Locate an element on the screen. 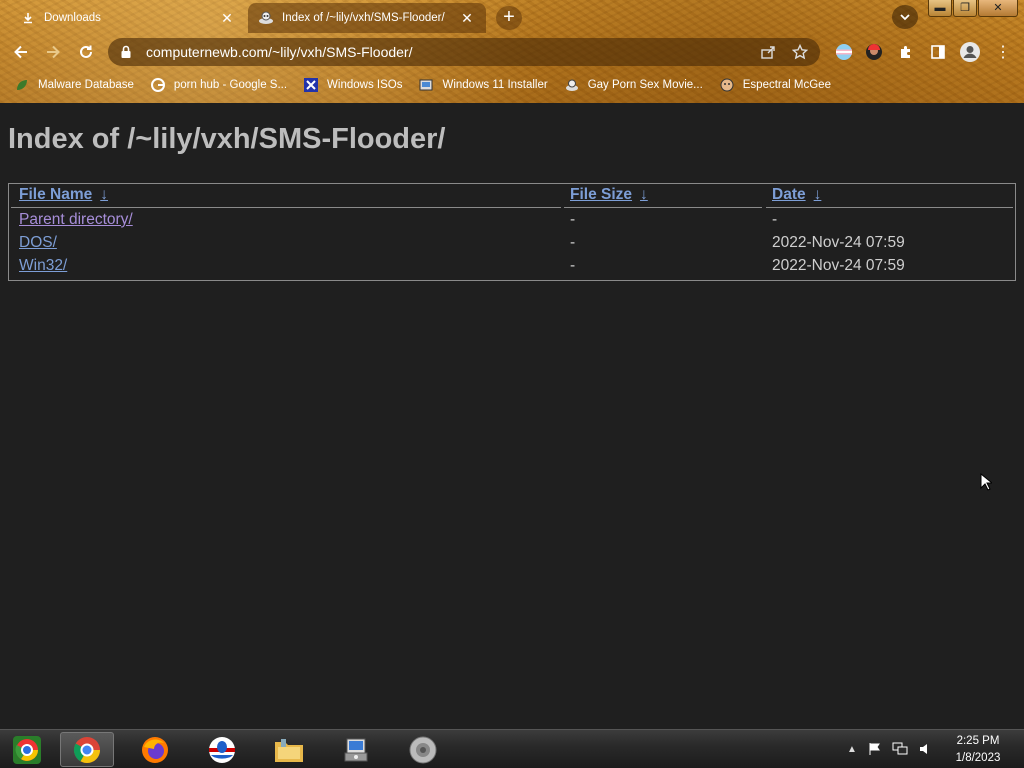 The image size is (1024, 768). firefox-icon is located at coordinates (155, 749).